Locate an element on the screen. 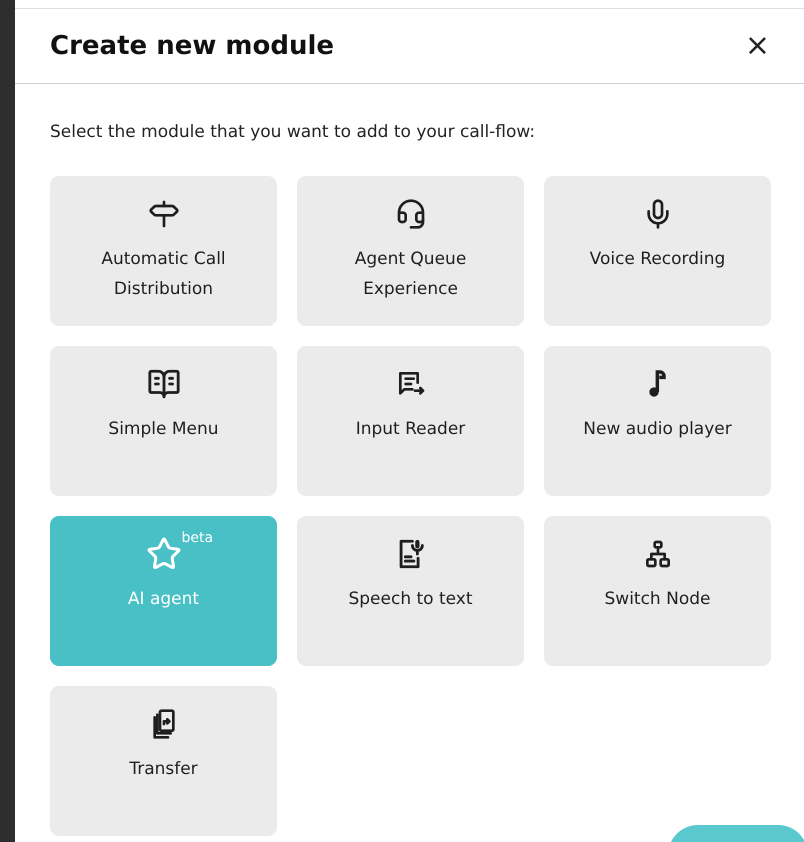  module-card: Agent Queue Experience is located at coordinates (410, 251).